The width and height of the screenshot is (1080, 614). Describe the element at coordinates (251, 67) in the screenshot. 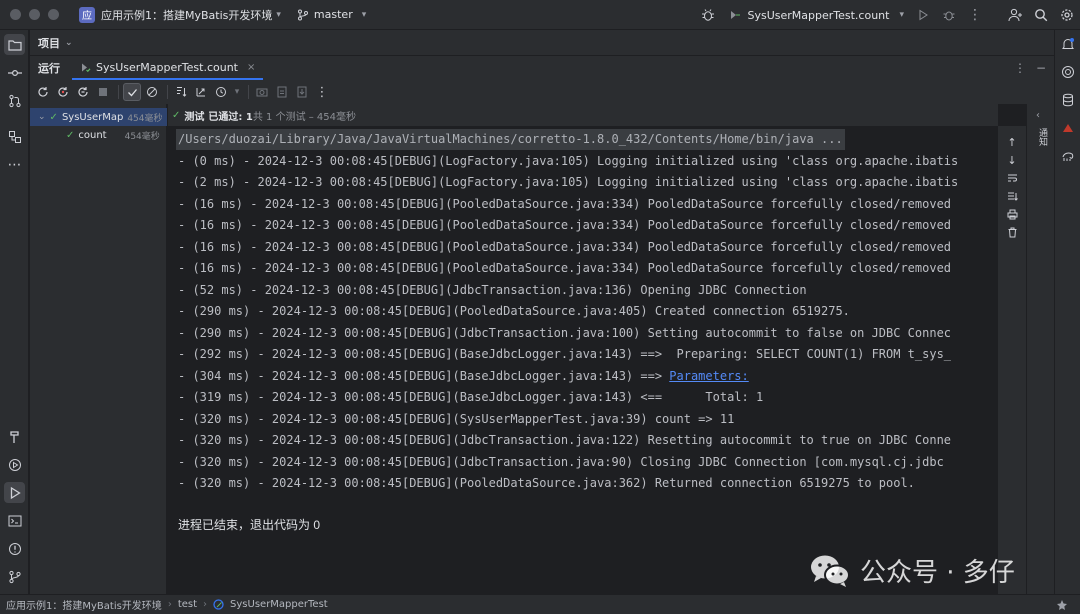

I see `close-tab-icon: ×` at that location.